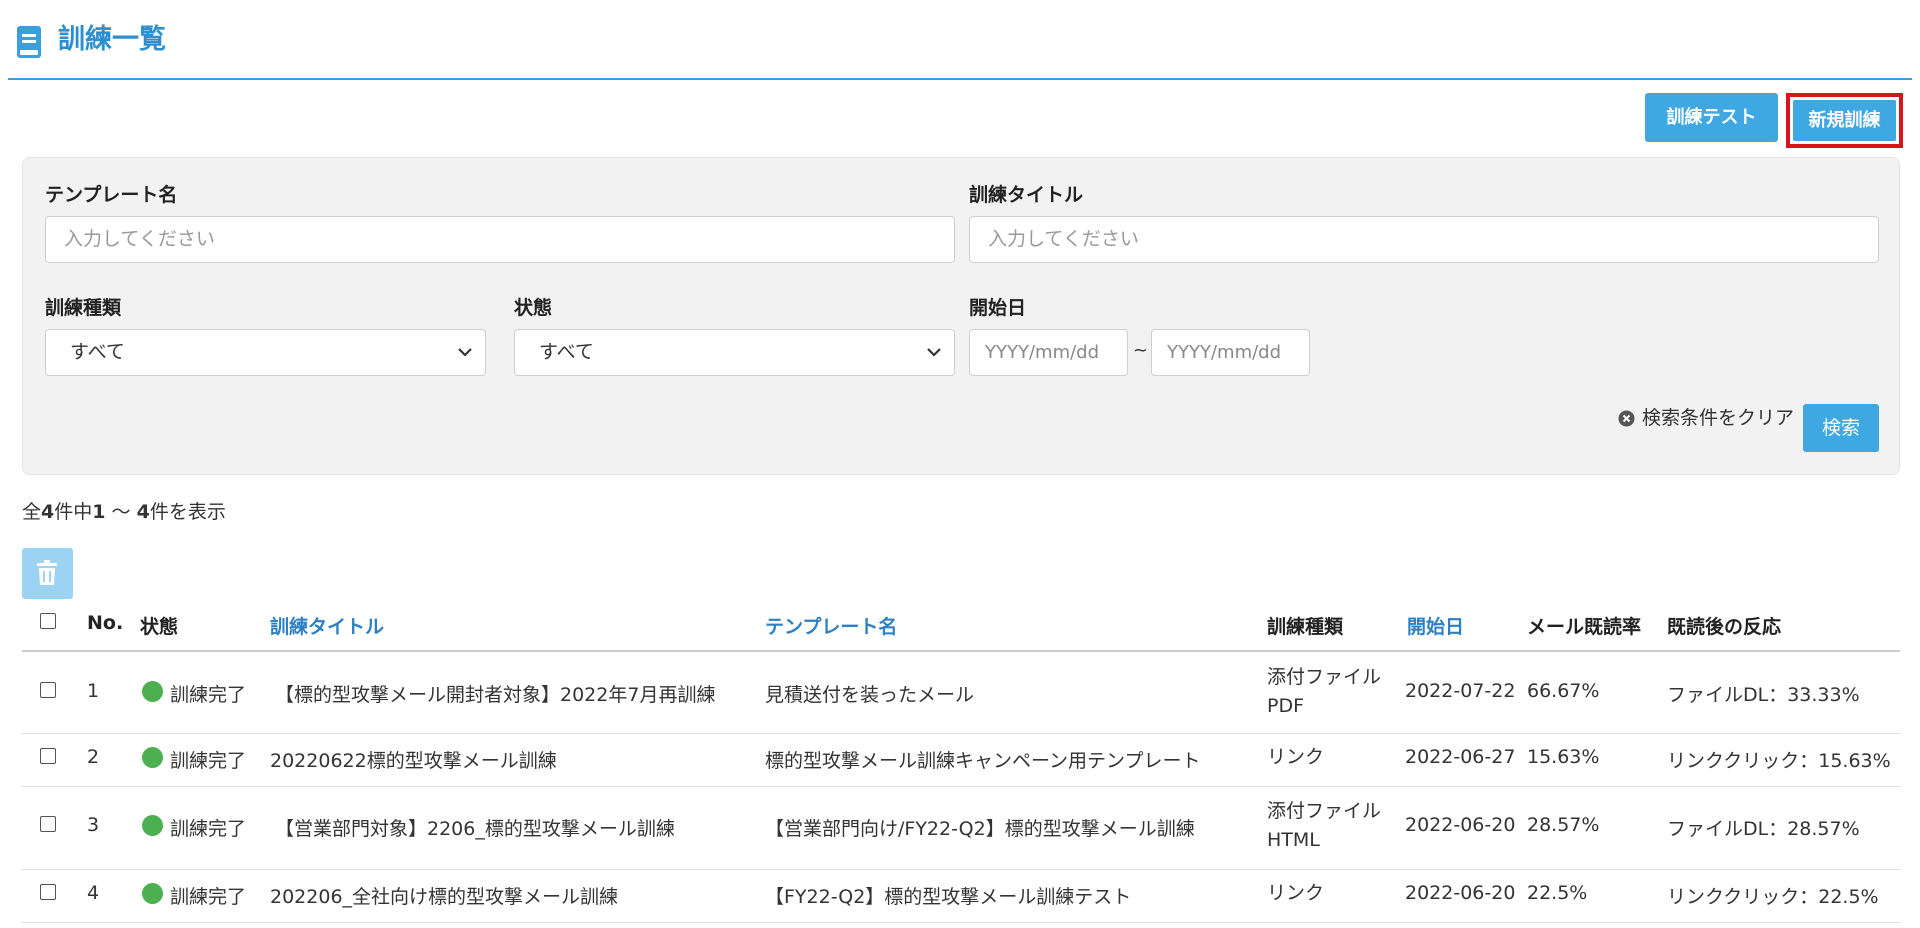 The width and height of the screenshot is (1920, 928). What do you see at coordinates (93, 757) in the screenshot?
I see `row-no: 2` at bounding box center [93, 757].